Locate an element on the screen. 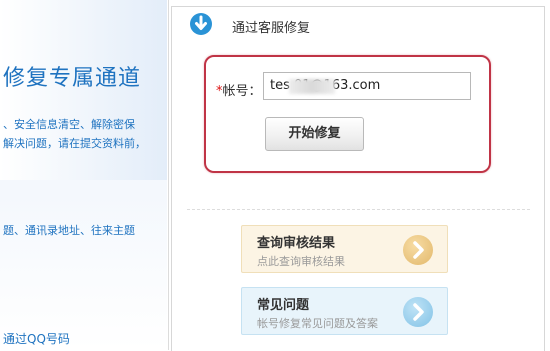 Image resolution: width=550 pixels, height=351 pixels. section-divider is located at coordinates (358, 210).